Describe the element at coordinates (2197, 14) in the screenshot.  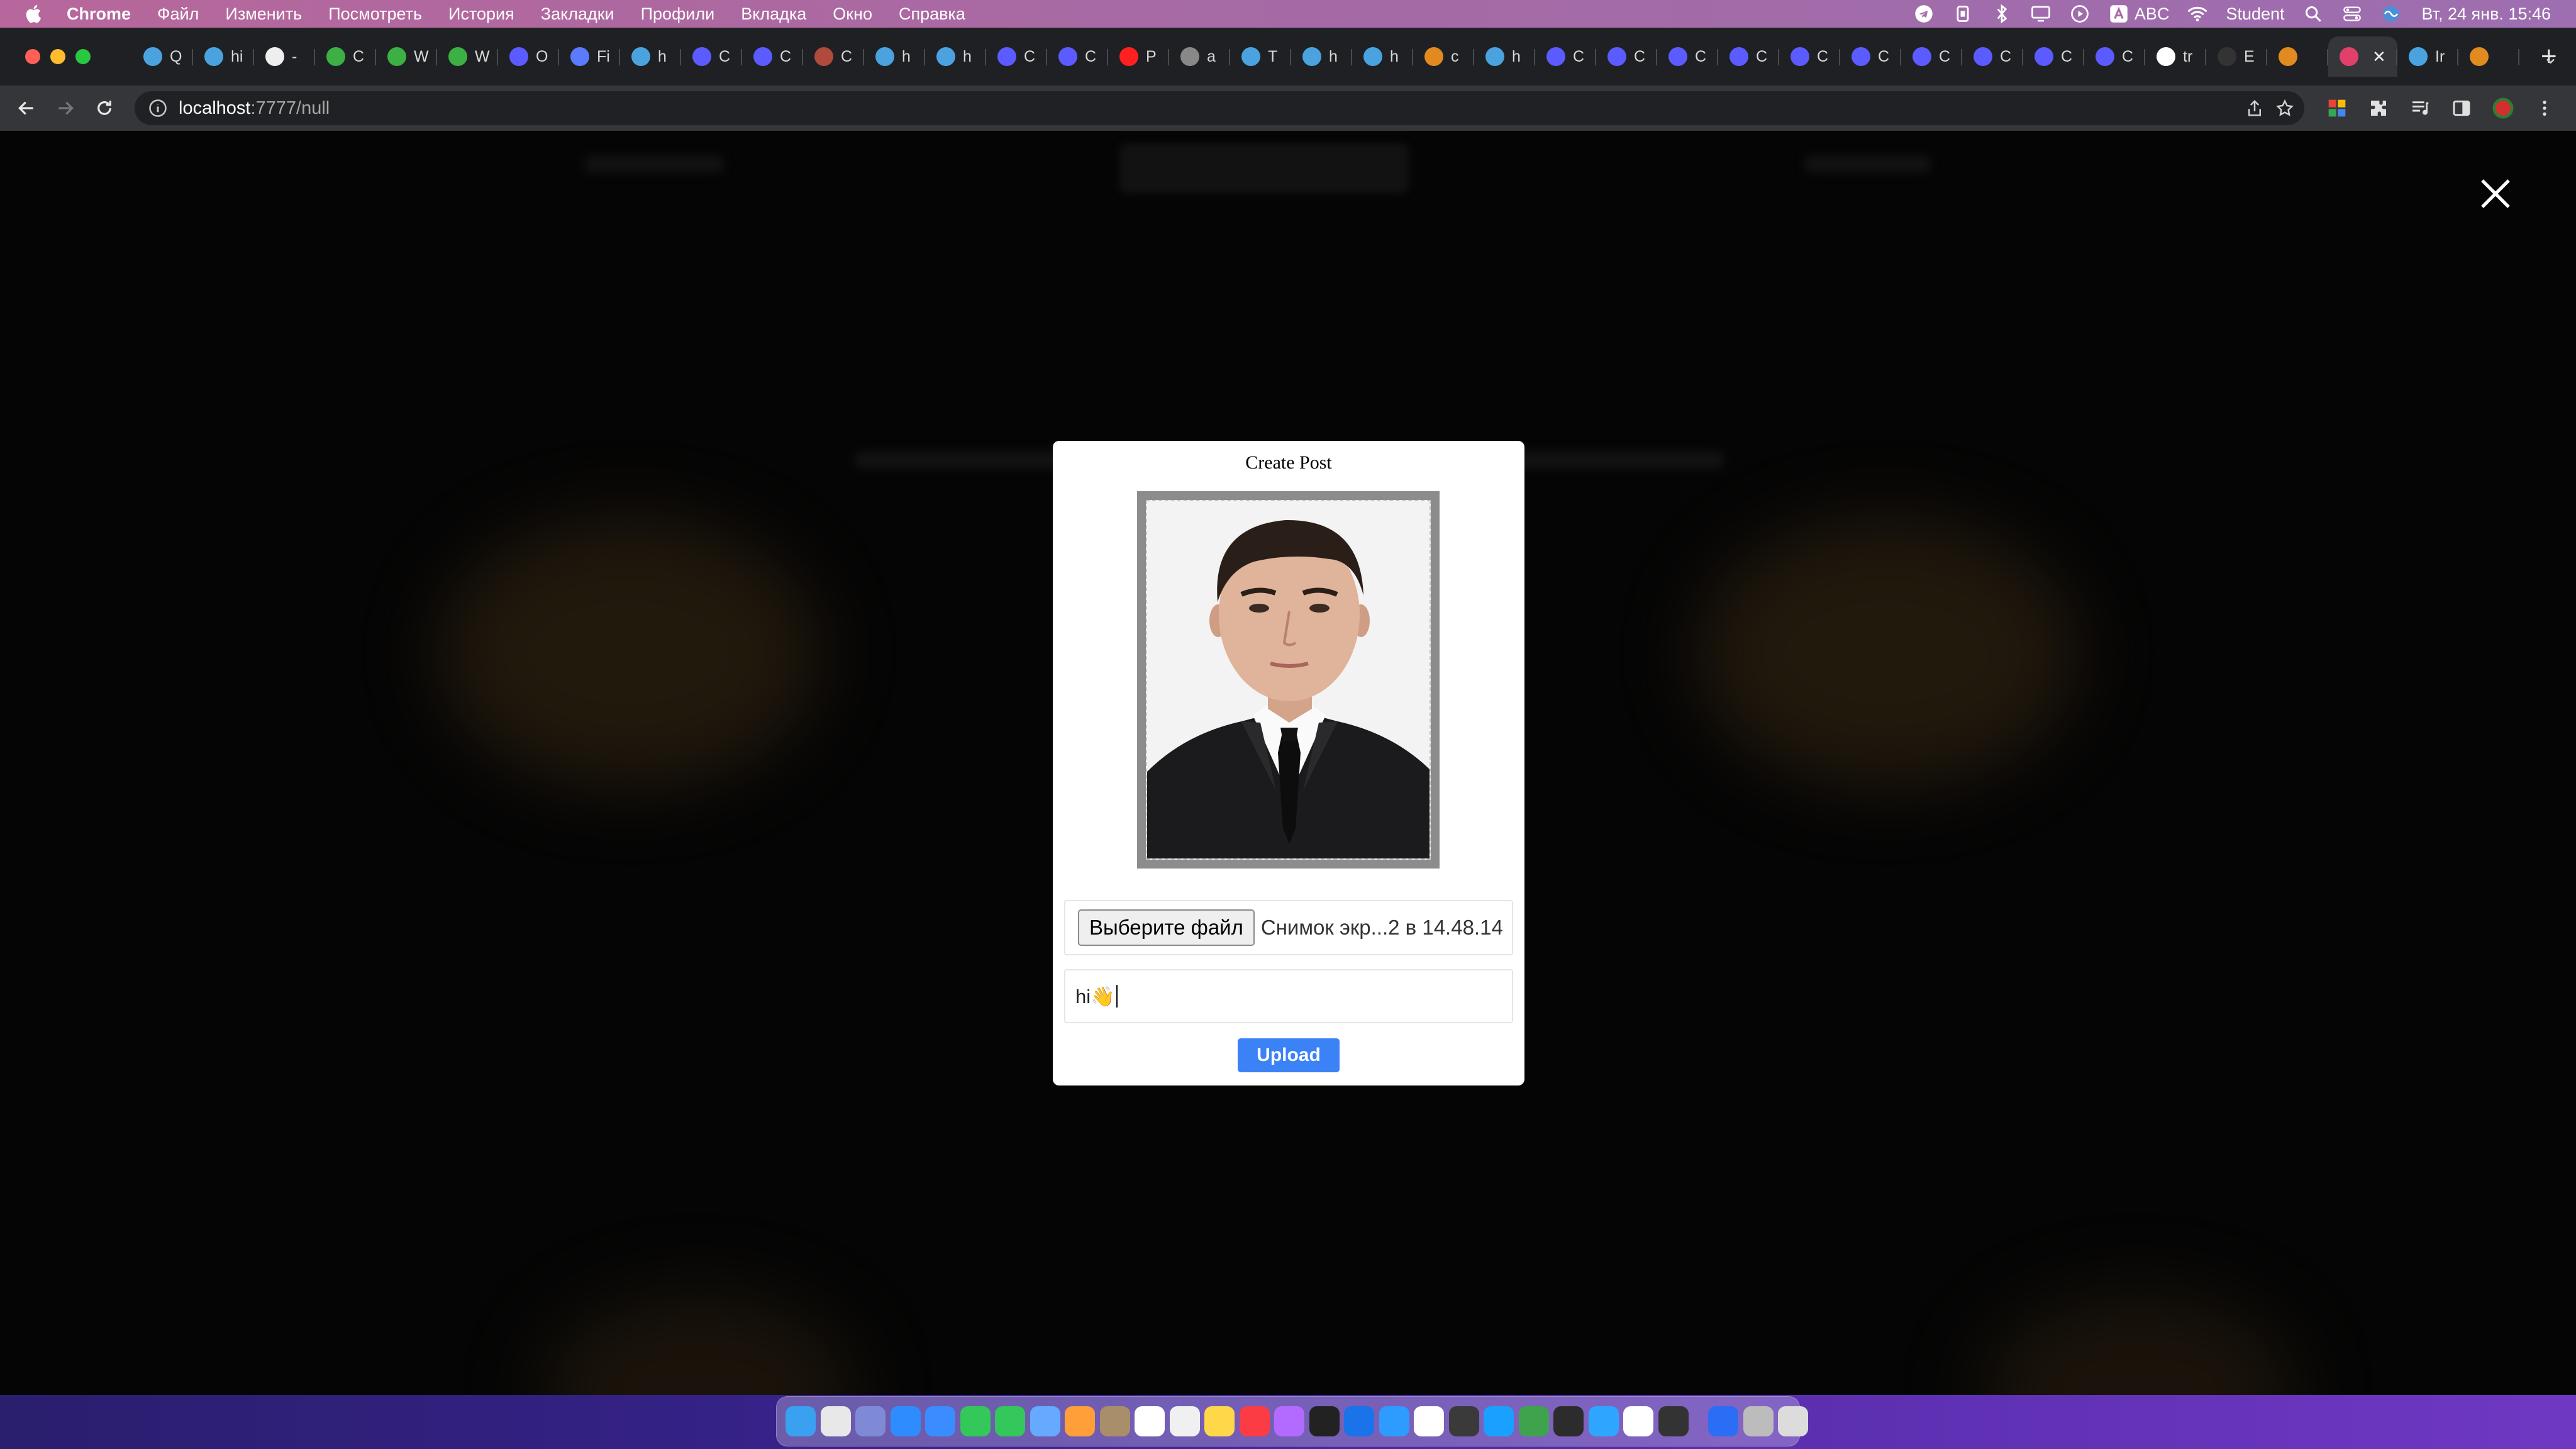
I see `wifi-icon` at that location.